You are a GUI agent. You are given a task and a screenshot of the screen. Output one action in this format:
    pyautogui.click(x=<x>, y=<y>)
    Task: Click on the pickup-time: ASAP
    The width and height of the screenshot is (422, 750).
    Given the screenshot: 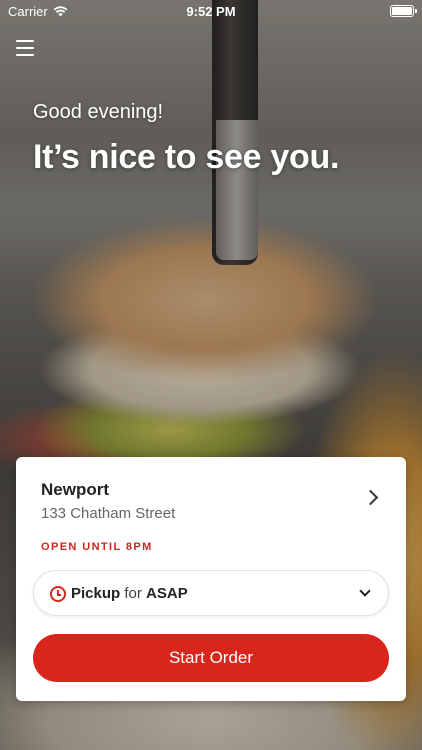 What is the action you would take?
    pyautogui.click(x=167, y=593)
    